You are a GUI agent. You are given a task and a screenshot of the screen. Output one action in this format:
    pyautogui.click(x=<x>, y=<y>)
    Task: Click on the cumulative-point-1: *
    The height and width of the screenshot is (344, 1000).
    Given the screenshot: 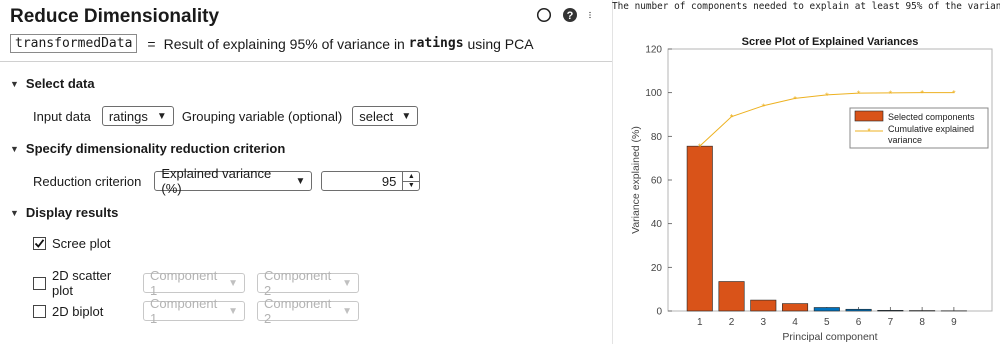 What is the action you would take?
    pyautogui.click(x=700, y=147)
    